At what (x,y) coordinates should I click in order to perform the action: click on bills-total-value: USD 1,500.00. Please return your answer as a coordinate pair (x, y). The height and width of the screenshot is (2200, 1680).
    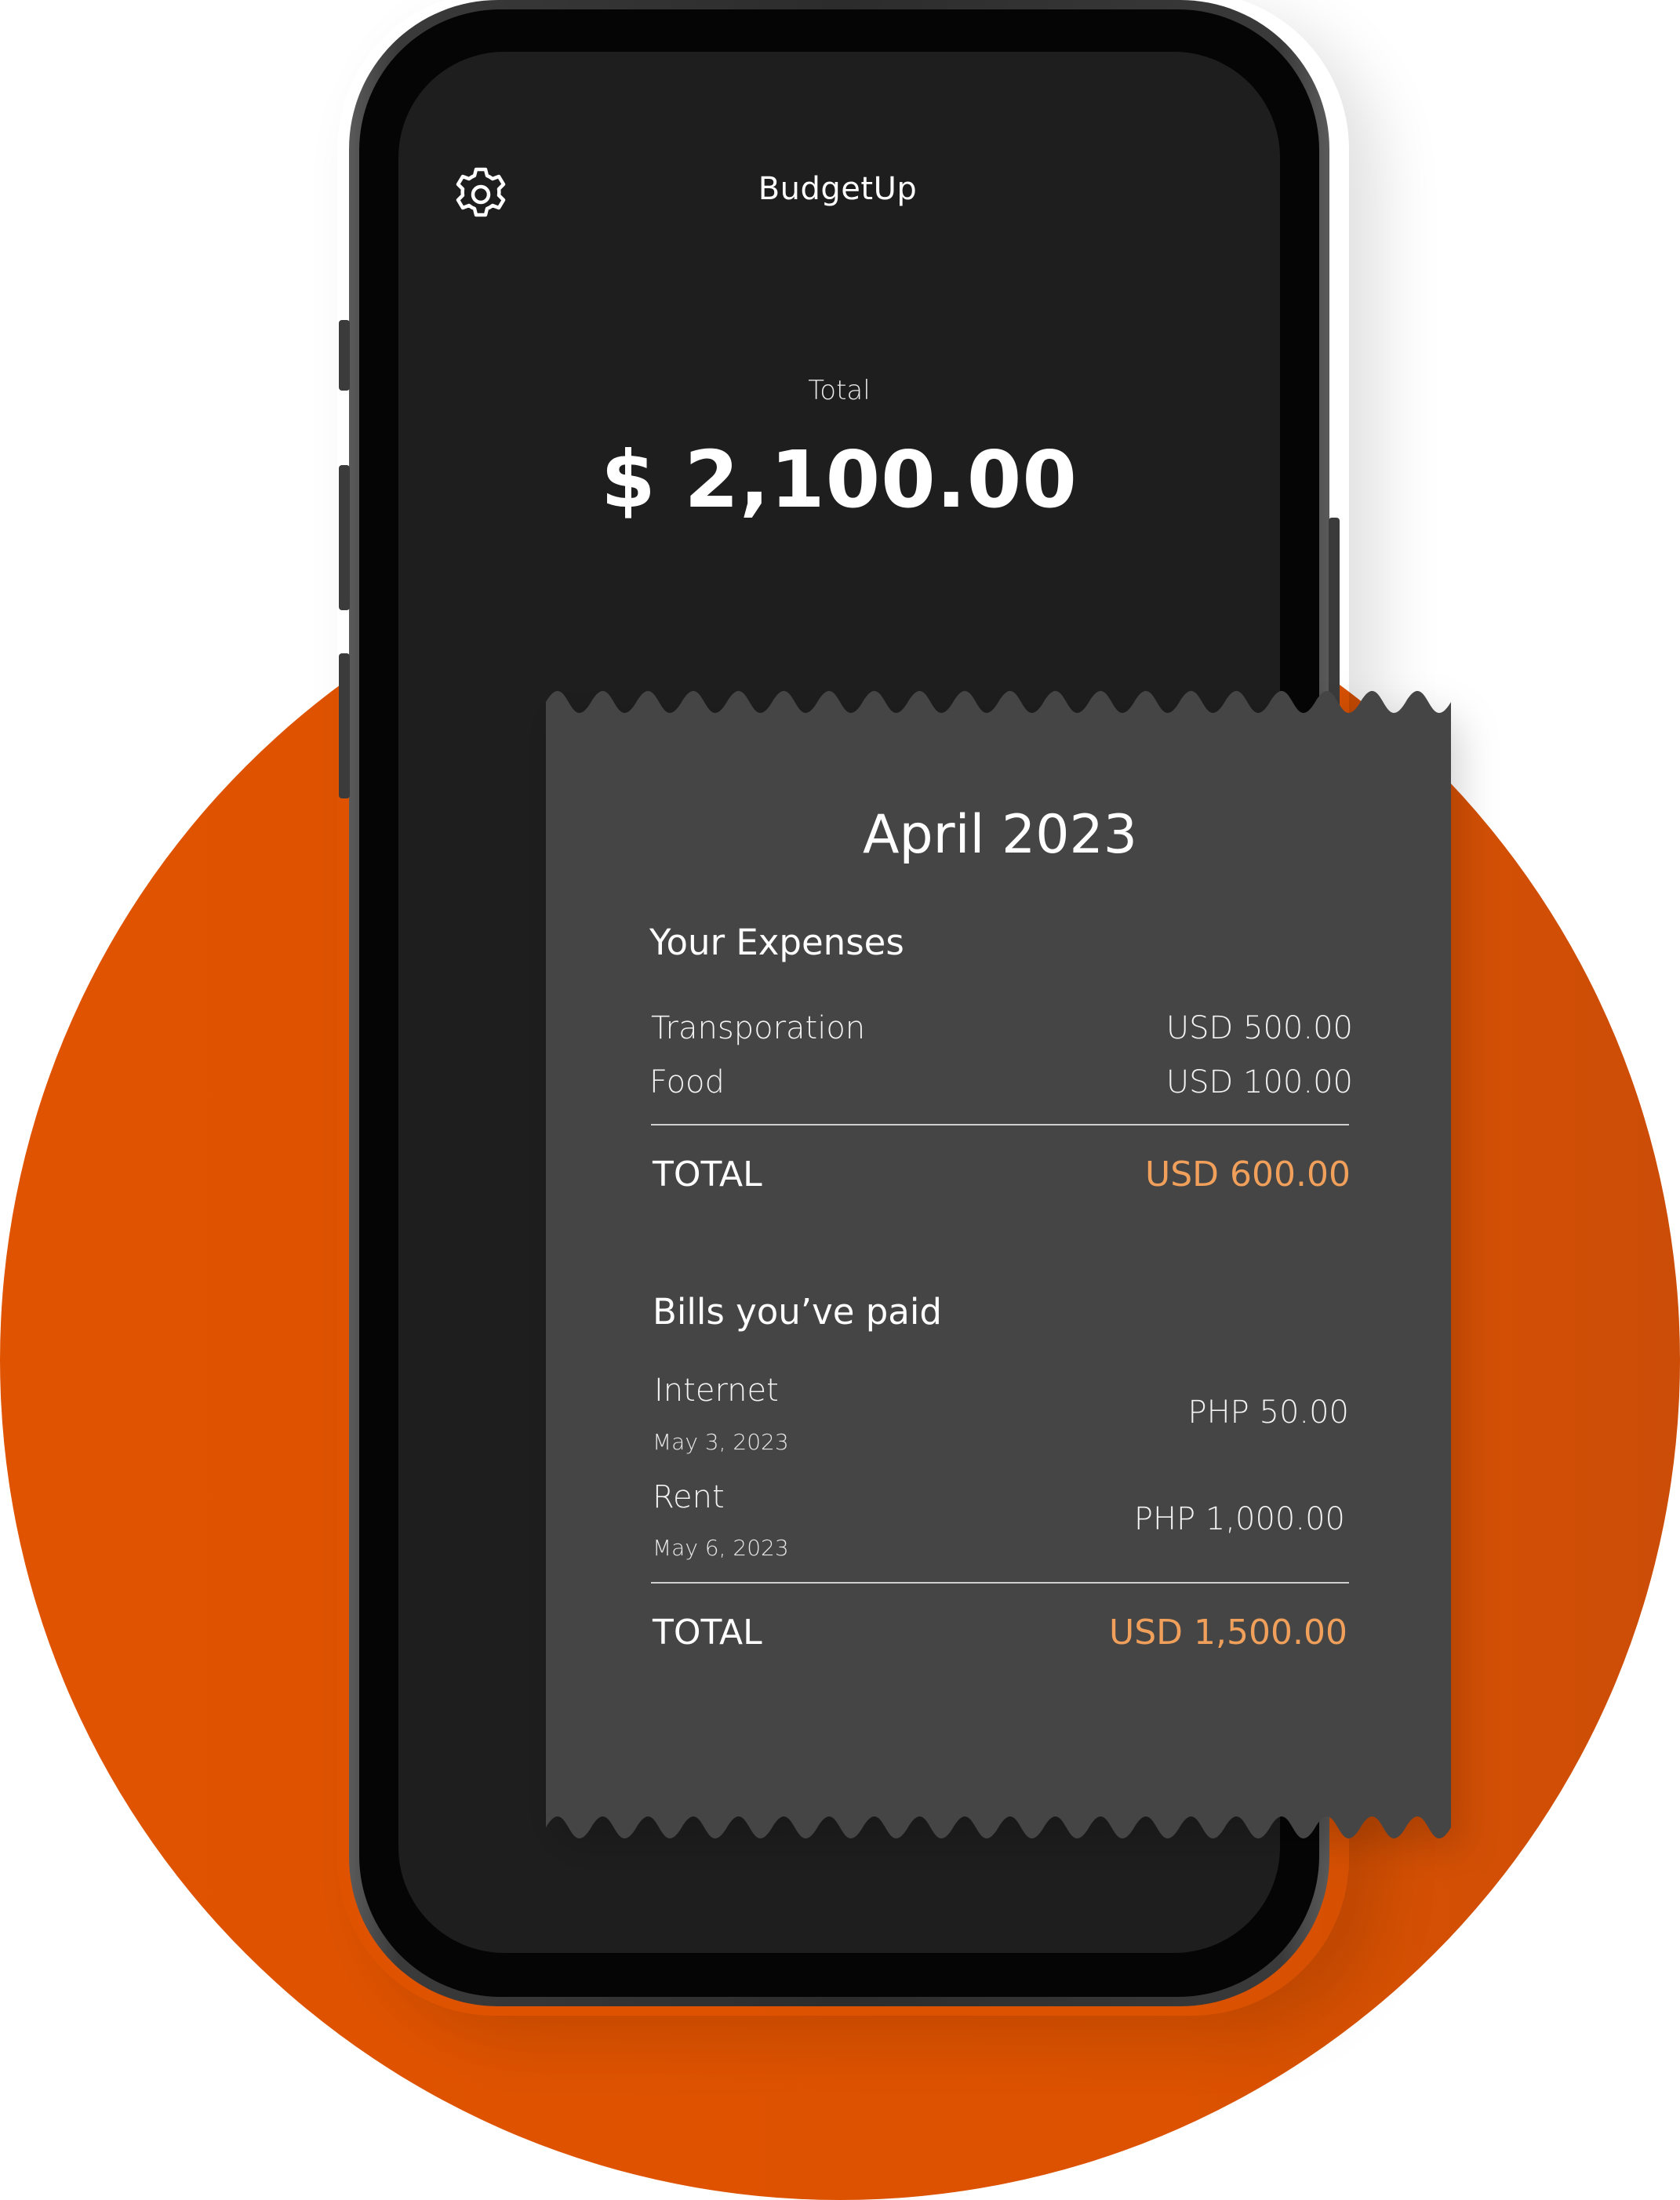
    Looking at the image, I should click on (1228, 1633).